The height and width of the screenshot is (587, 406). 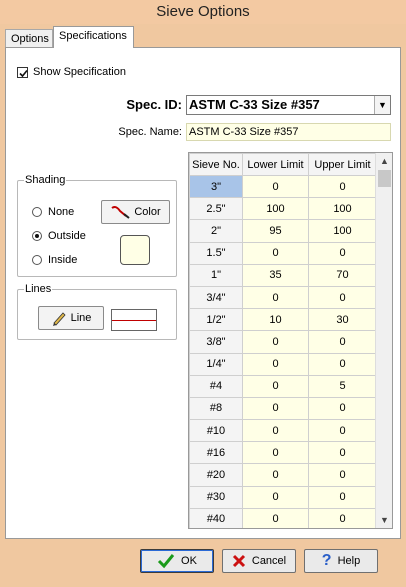 I want to click on sieve-cell: #4, so click(x=216, y=386).